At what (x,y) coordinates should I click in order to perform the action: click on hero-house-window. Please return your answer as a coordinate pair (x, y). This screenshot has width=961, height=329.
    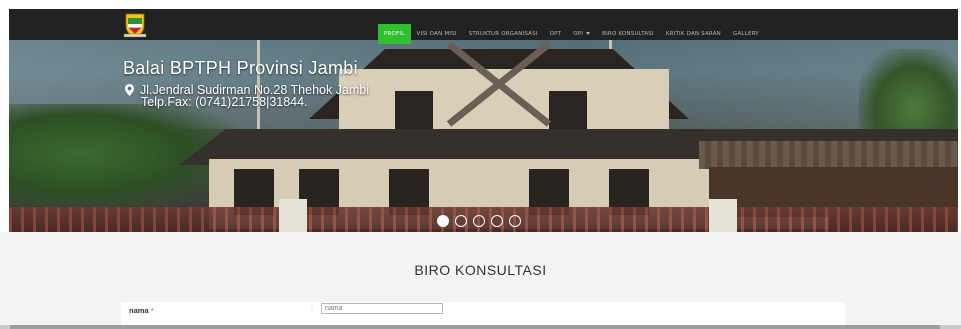
    Looking at the image, I should click on (414, 111).